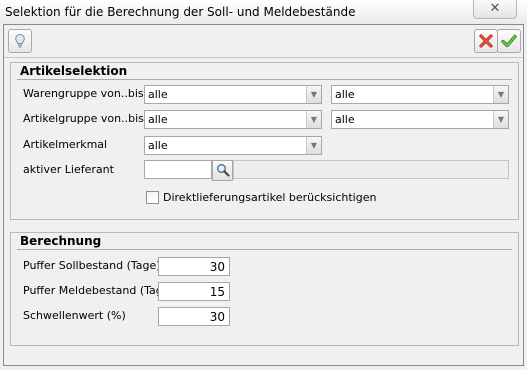 The width and height of the screenshot is (527, 370). I want to click on lieferant-name-display, so click(371, 169).